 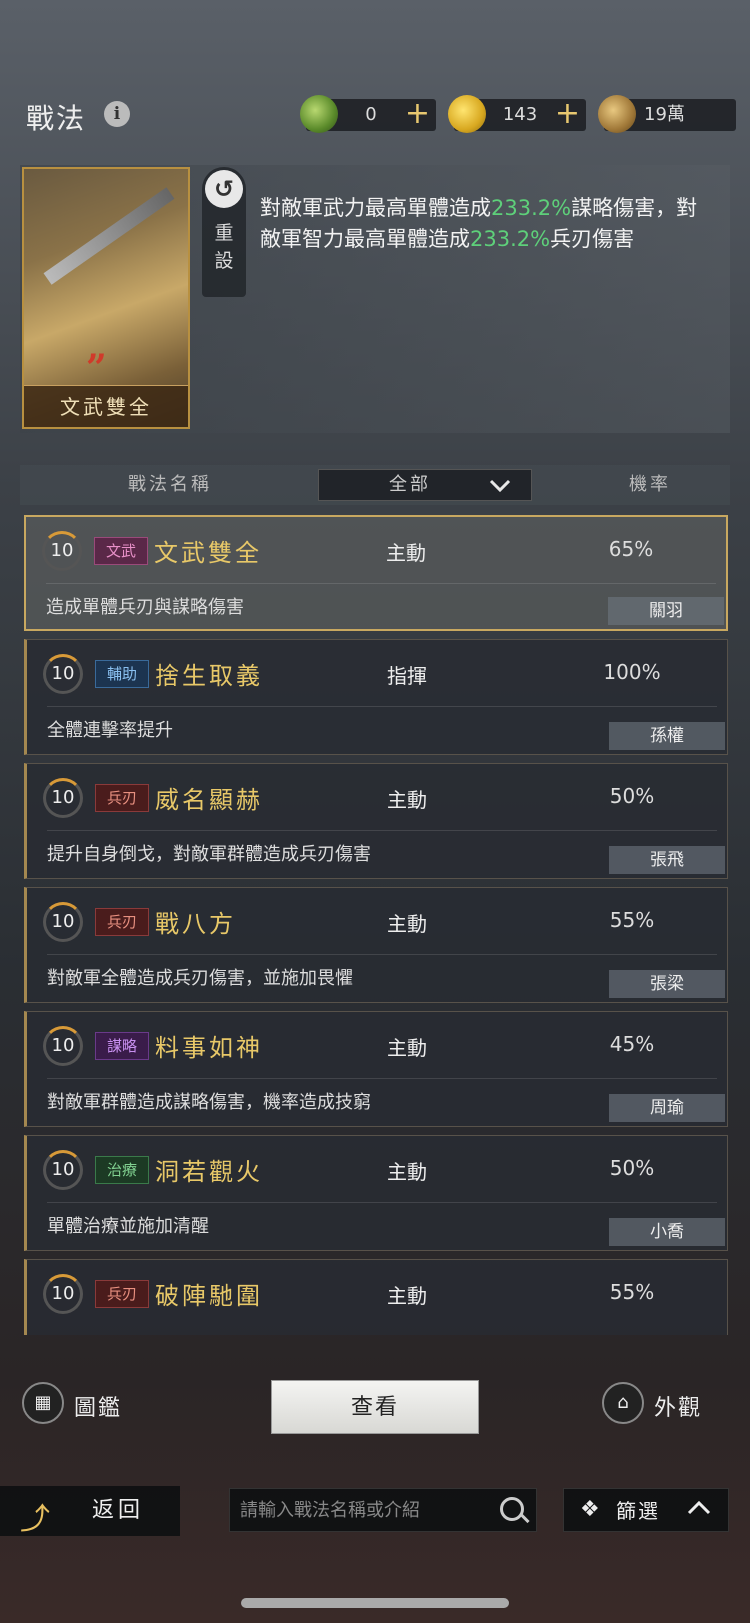 What do you see at coordinates (122, 1170) in the screenshot?
I see `tactic-category-tag: 治療` at bounding box center [122, 1170].